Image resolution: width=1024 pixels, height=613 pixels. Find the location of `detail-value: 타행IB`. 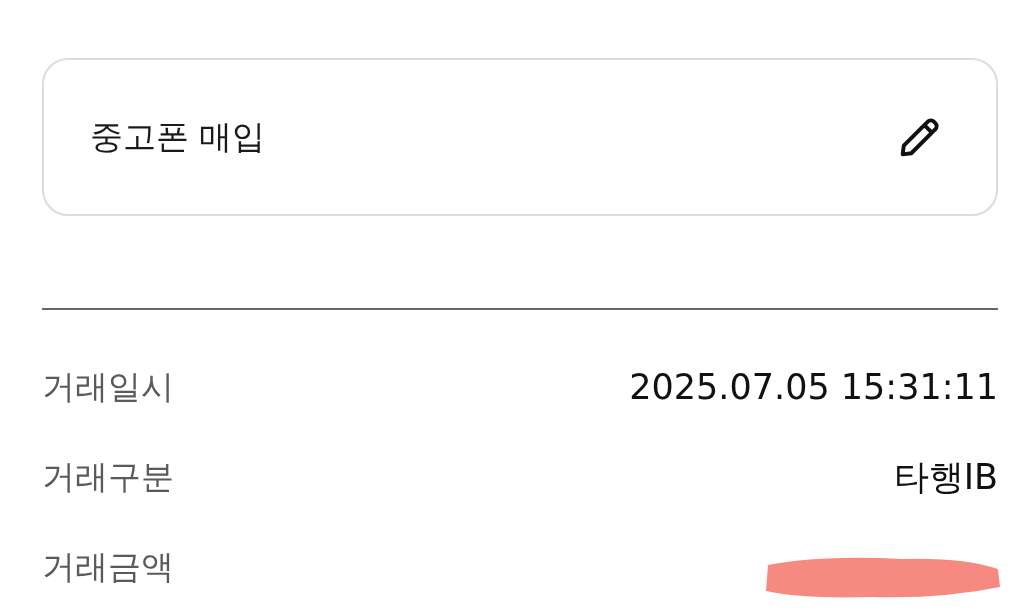

detail-value: 타행IB is located at coordinates (945, 477).